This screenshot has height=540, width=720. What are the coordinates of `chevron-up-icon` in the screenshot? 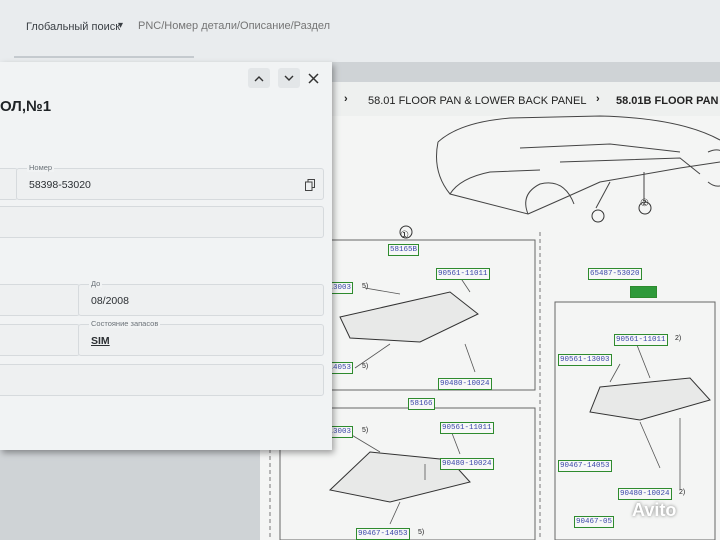 It's located at (259, 78).